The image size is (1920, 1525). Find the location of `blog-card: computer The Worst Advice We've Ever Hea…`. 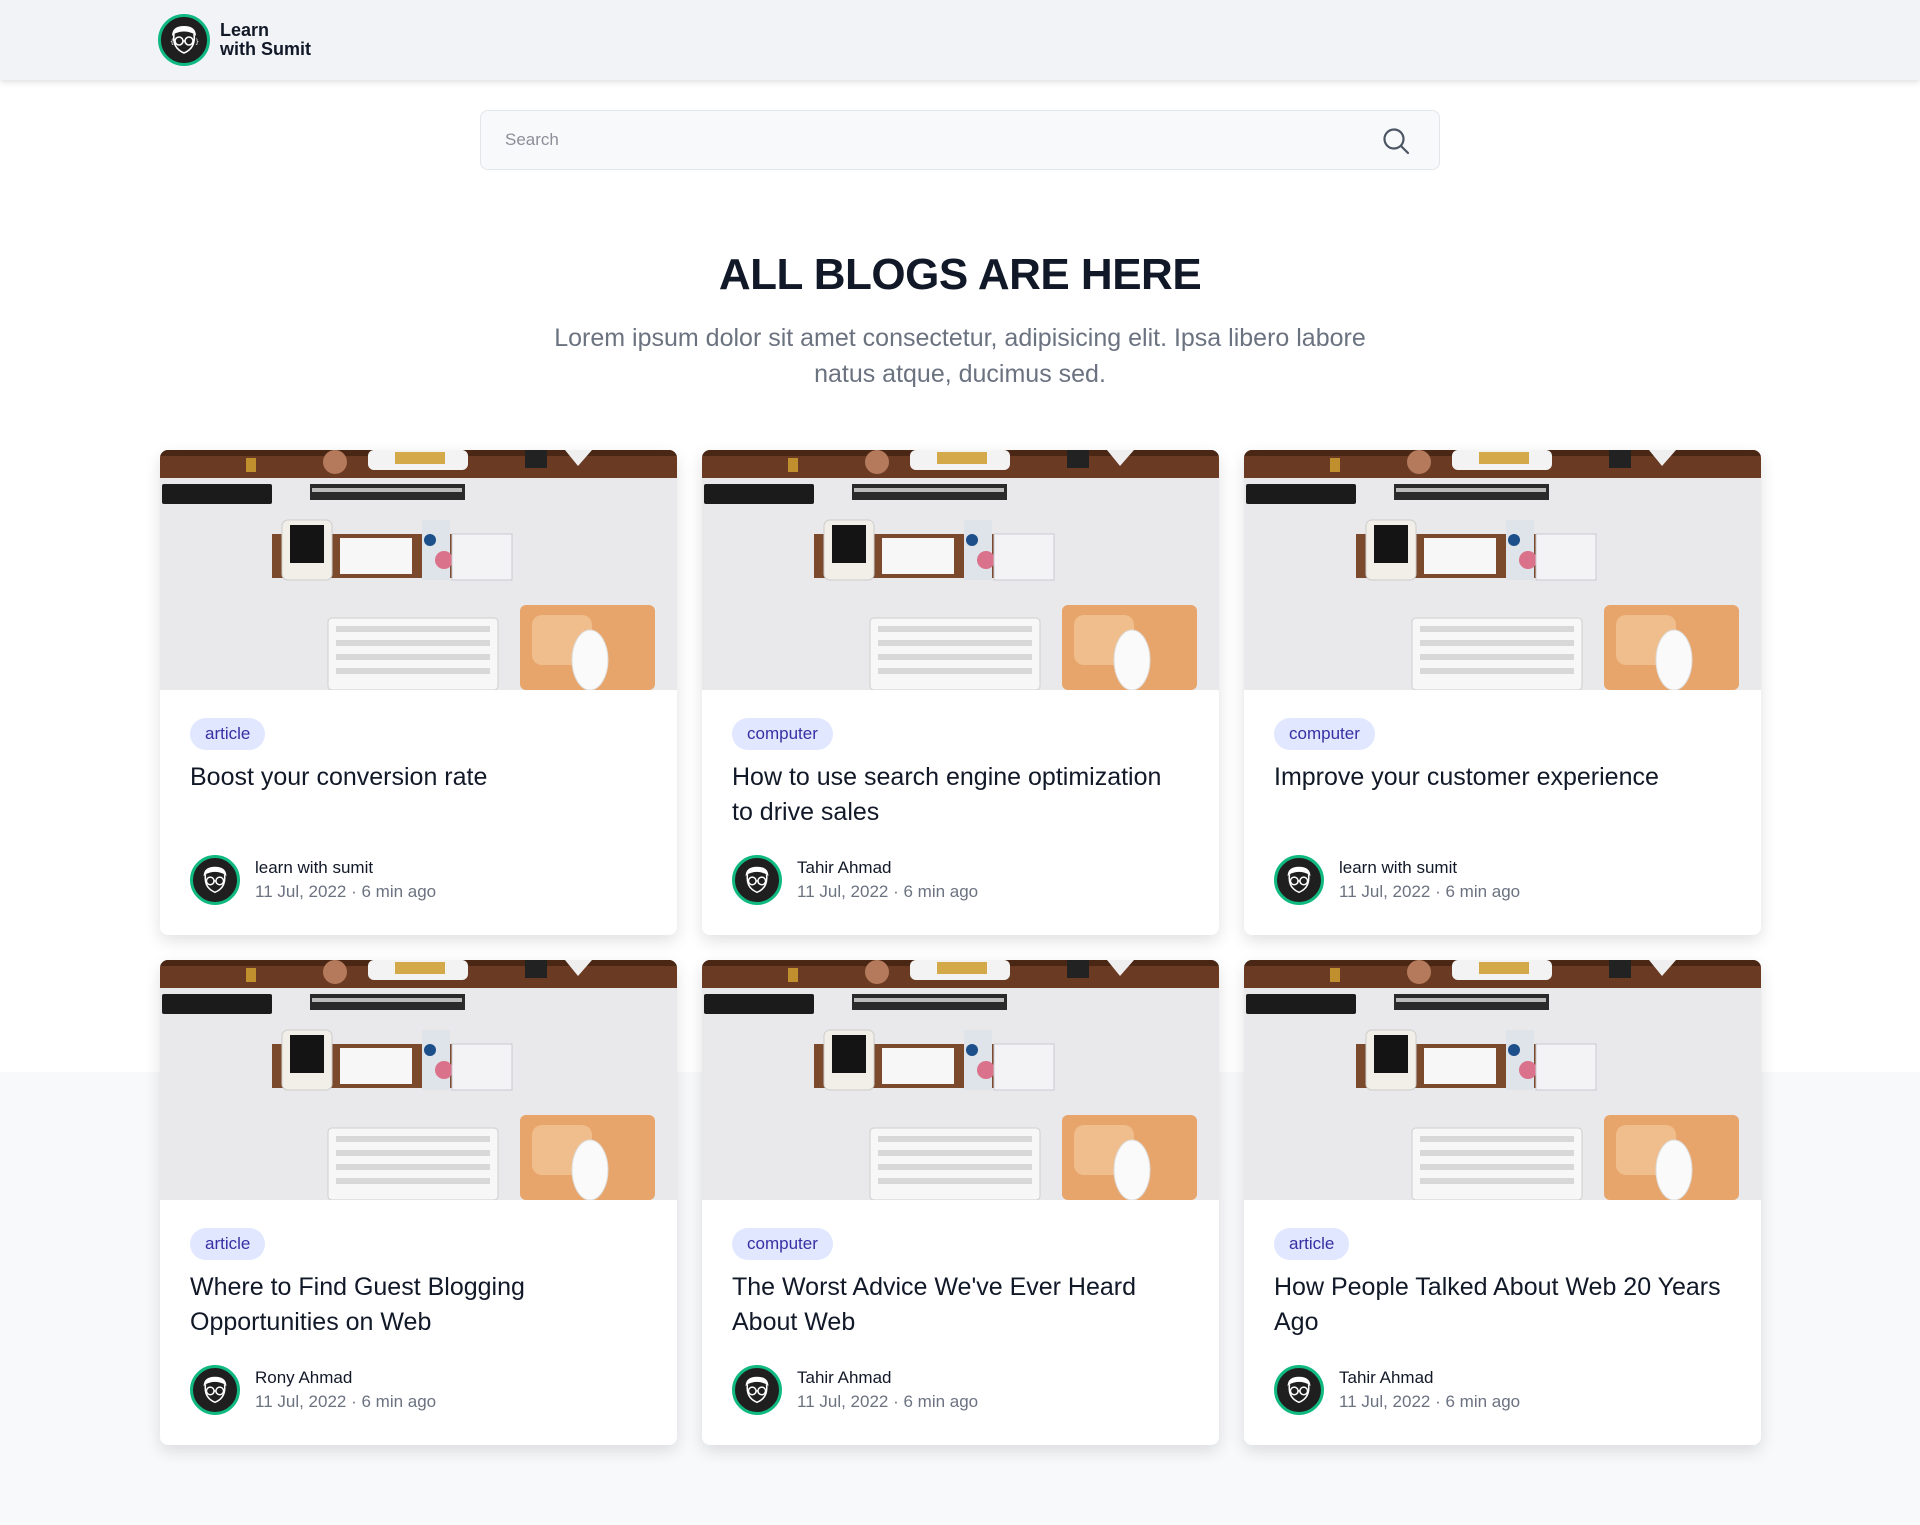

blog-card: computer The Worst Advice We've Ever Hea… is located at coordinates (960, 1202).